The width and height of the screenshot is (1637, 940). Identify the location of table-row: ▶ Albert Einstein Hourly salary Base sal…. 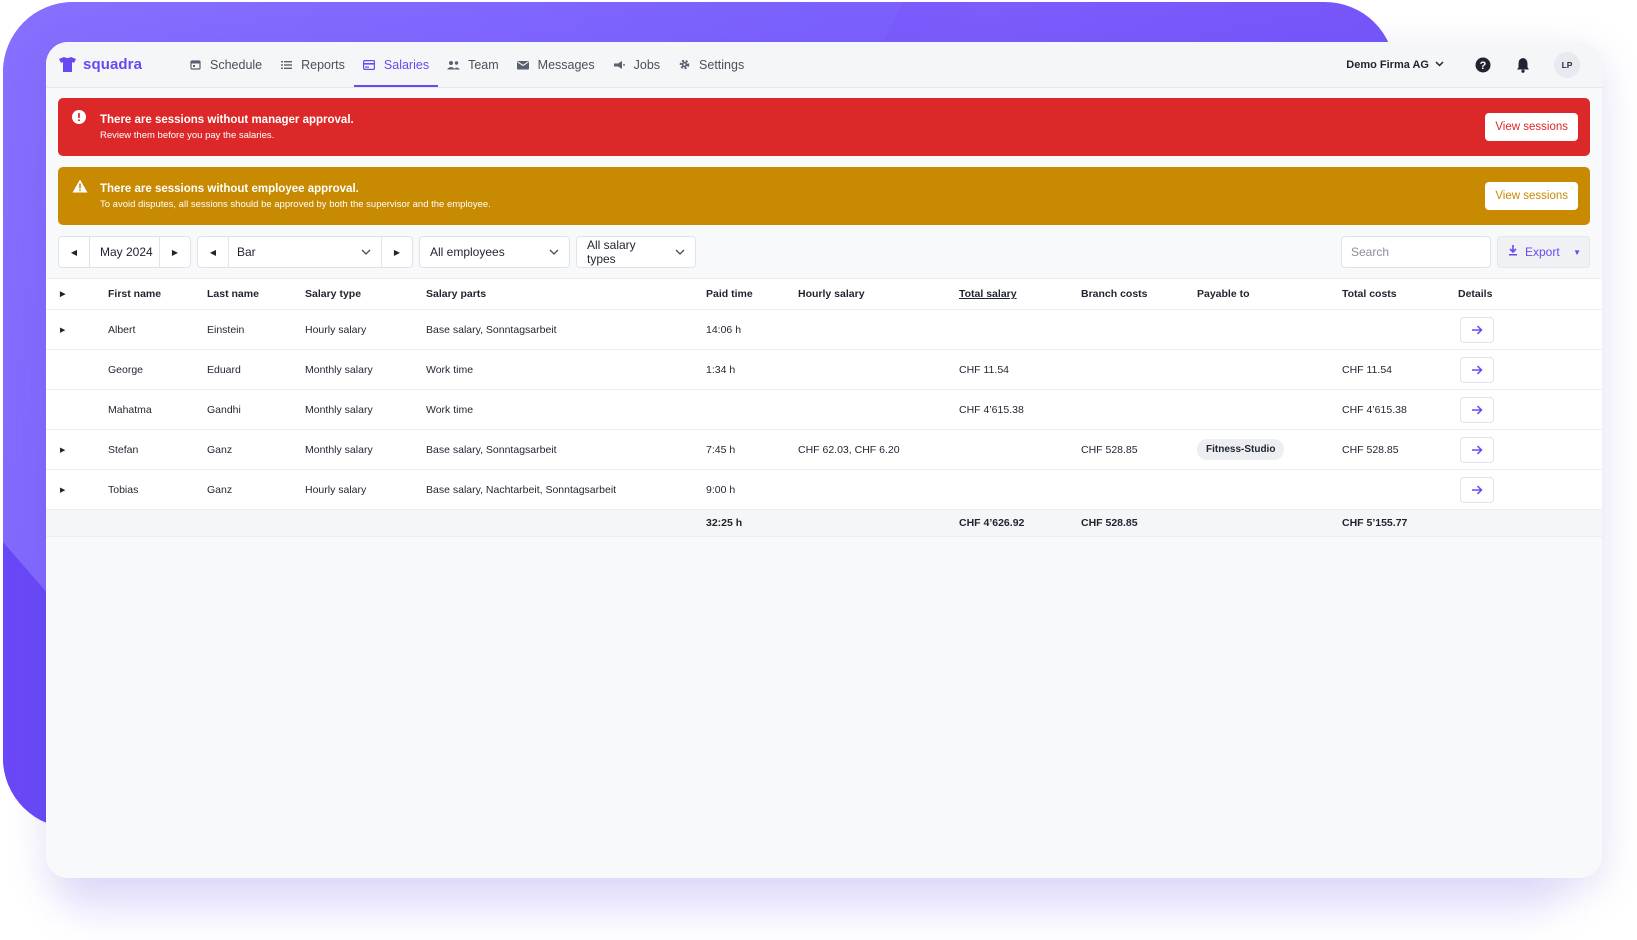
(824, 330).